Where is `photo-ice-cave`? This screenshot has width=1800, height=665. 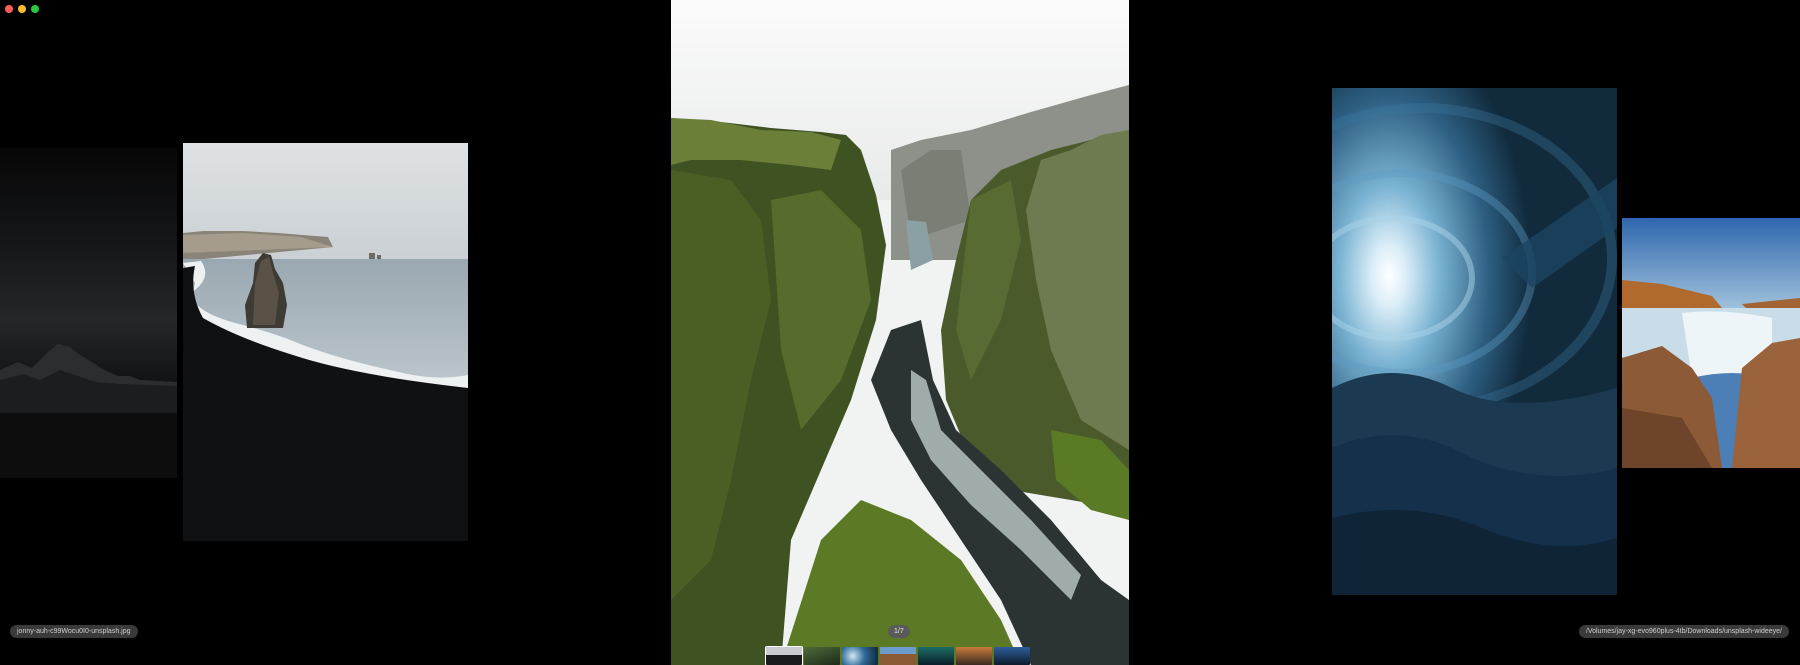 photo-ice-cave is located at coordinates (1474, 341).